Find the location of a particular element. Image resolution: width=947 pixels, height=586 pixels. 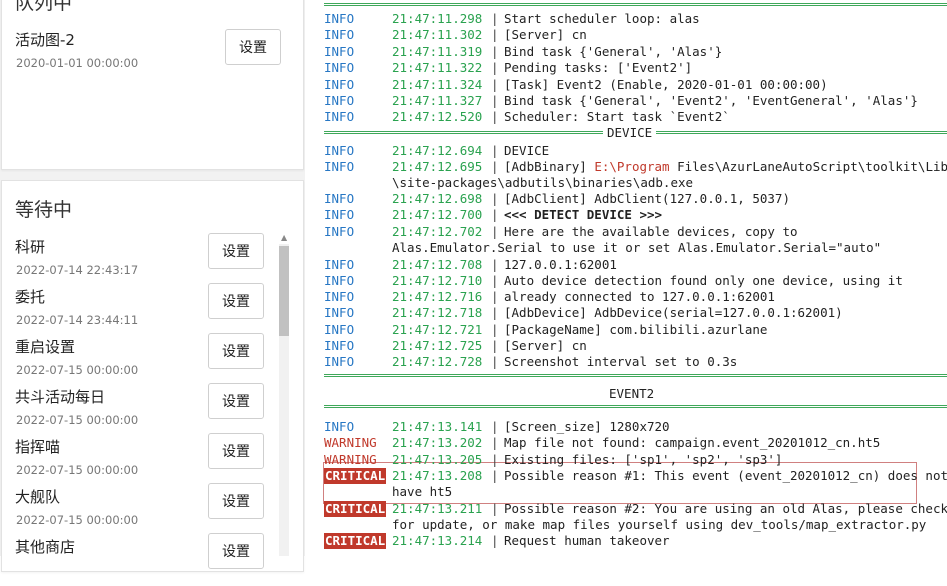

log-message: <<< DETECT DEVICE >>> is located at coordinates (583, 214).